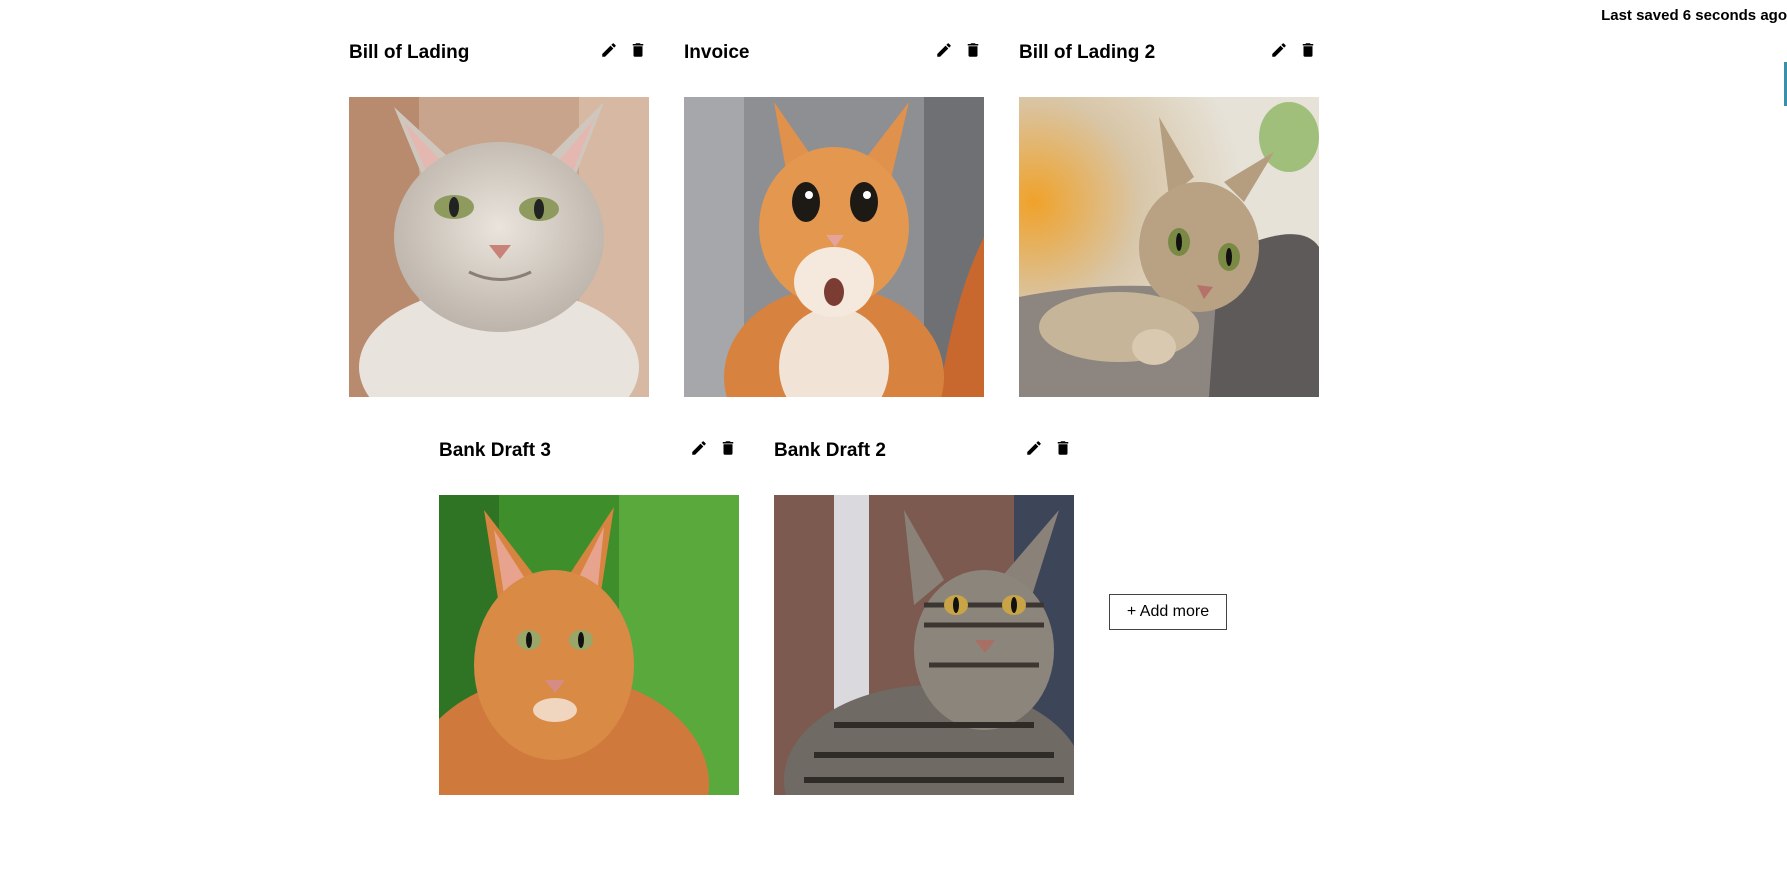 Image resolution: width=1787 pixels, height=872 pixels. Describe the element at coordinates (717, 52) in the screenshot. I see `card-title: Invoice` at that location.